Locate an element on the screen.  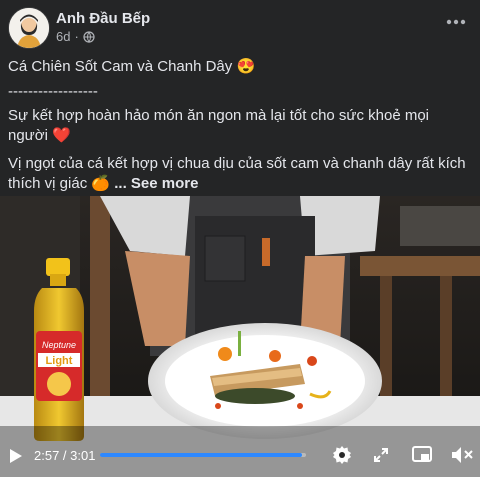
post-meta: 6d · is located at coordinates (75, 36).